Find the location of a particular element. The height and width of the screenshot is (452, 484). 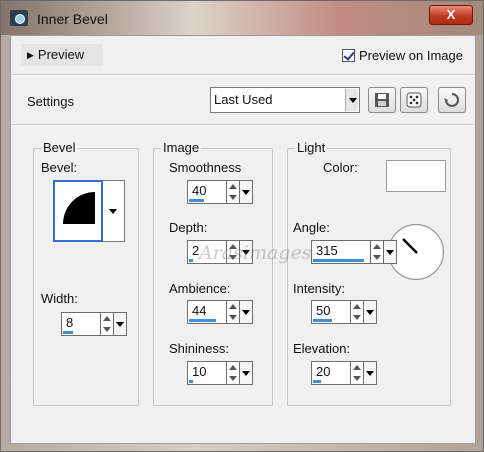

width-label: Width: is located at coordinates (59, 298).